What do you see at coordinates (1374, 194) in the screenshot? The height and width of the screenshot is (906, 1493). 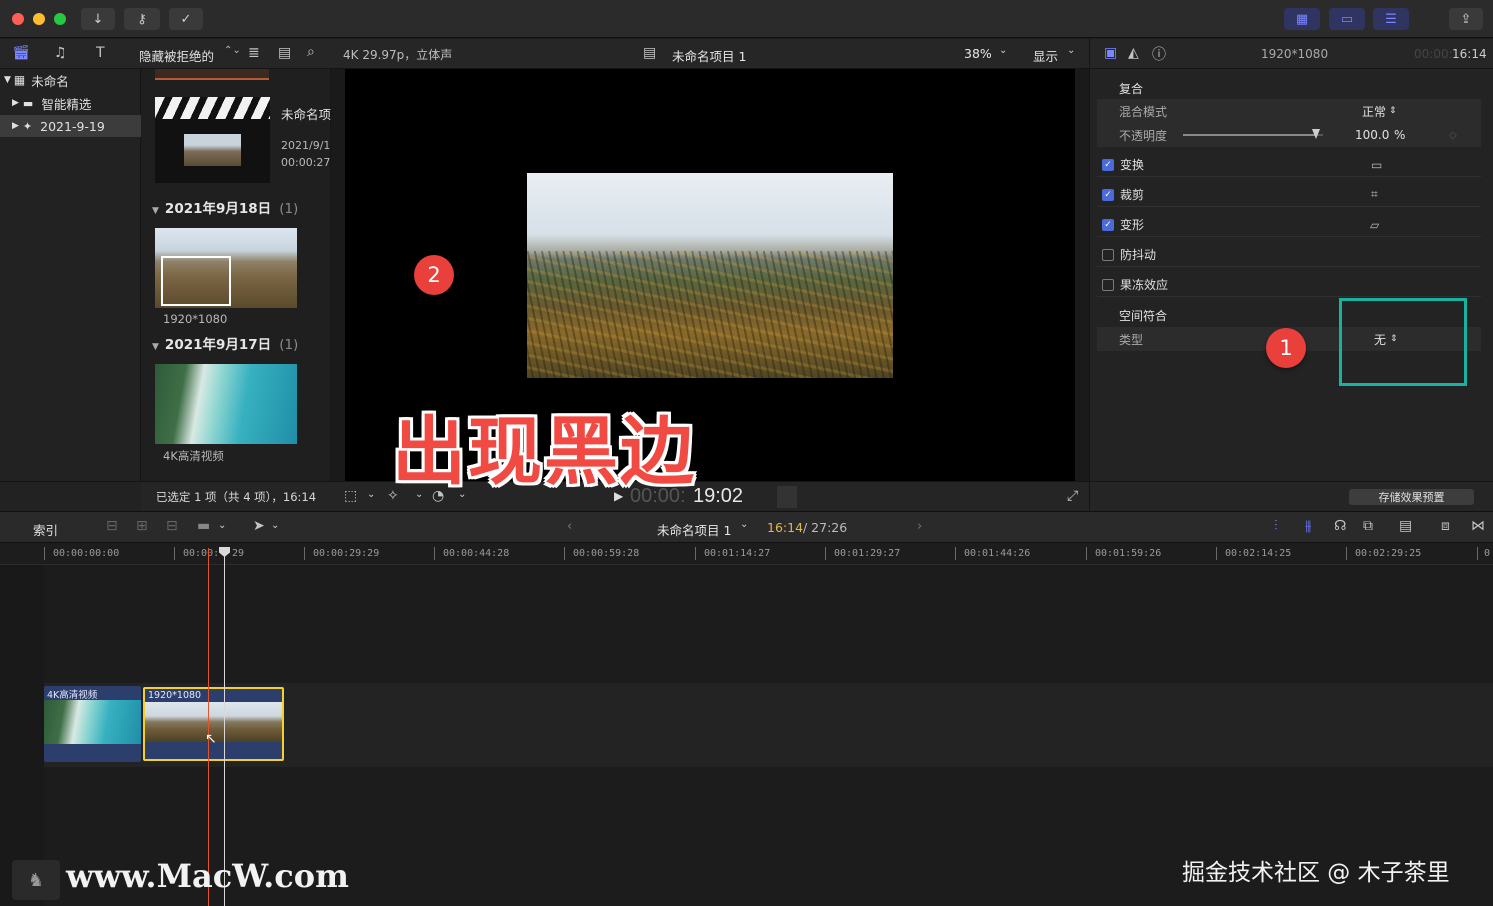 I see `crop-onscreen-icon: ⌗` at bounding box center [1374, 194].